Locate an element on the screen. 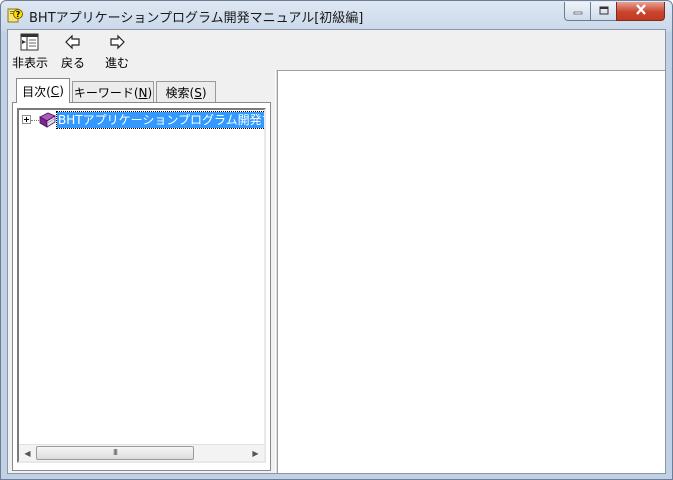 The height and width of the screenshot is (480, 673). scroll-left-icon: ◀ is located at coordinates (27, 453).